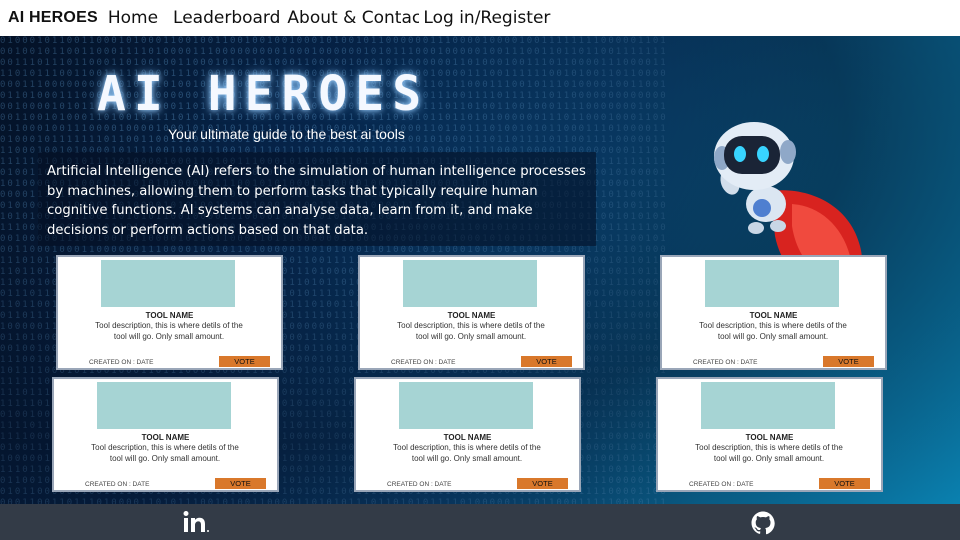 This screenshot has height=540, width=960. Describe the element at coordinates (480, 522) in the screenshot. I see `footer` at that location.